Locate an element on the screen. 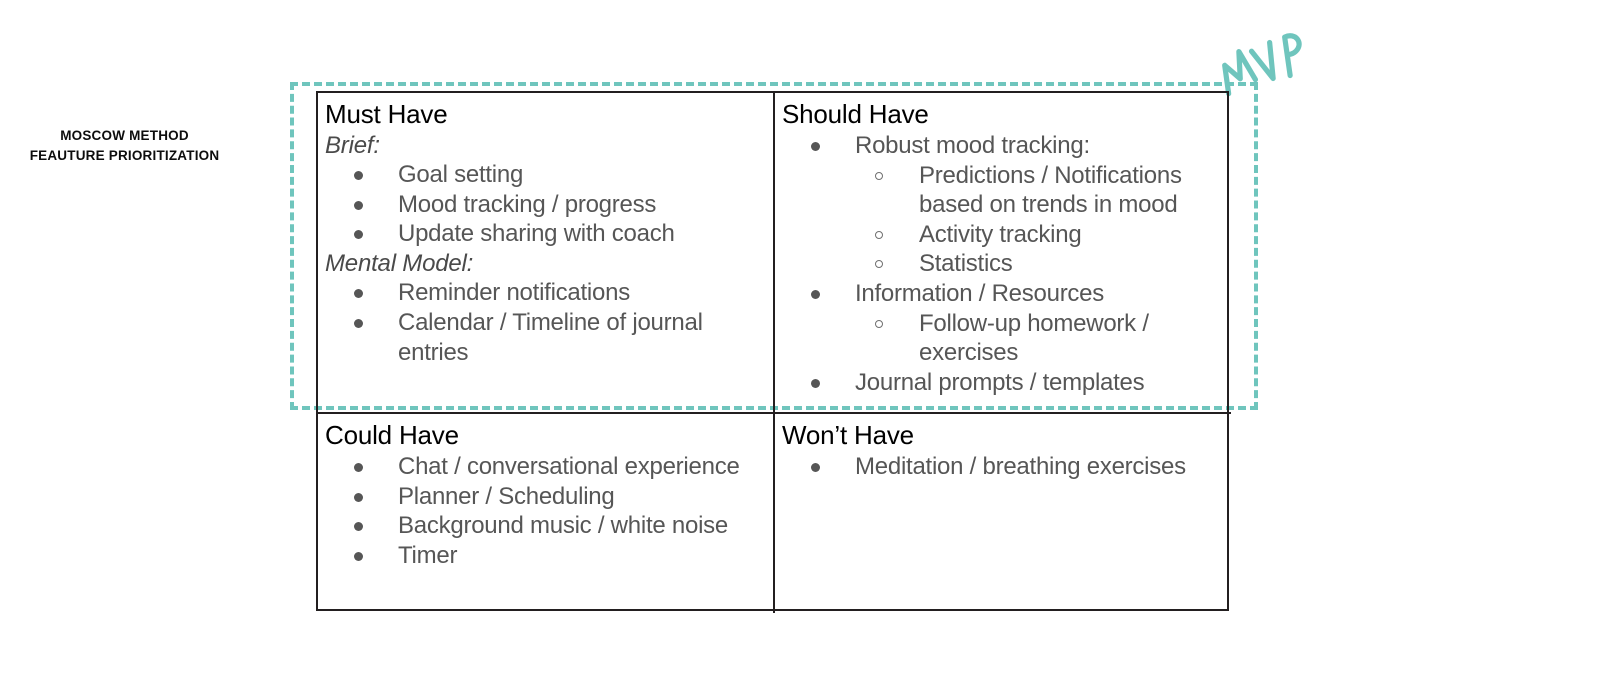  caption-line-2: FEAUTURE PRIORITIZATION is located at coordinates (124, 155).